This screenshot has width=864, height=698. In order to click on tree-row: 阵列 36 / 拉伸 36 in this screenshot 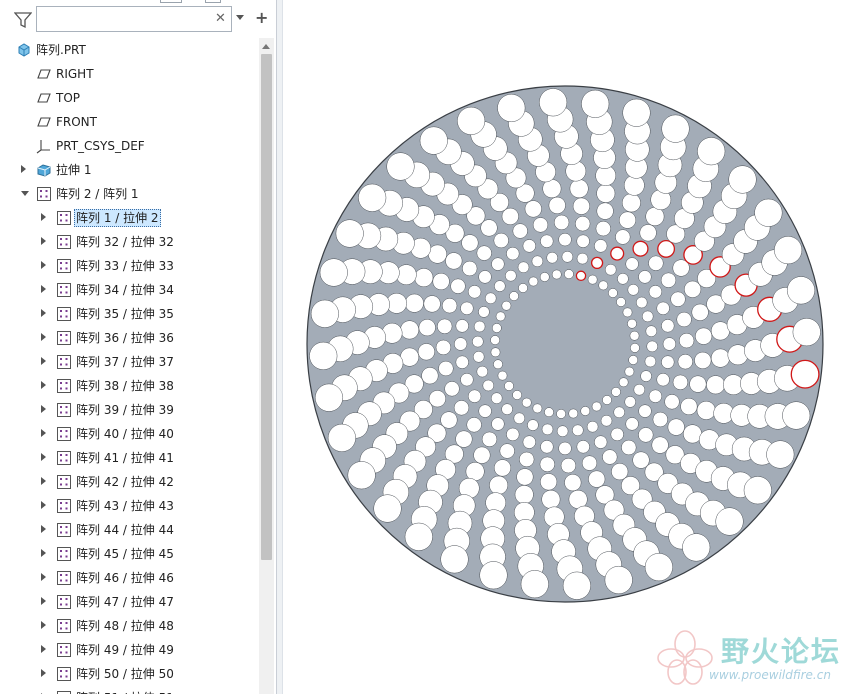, I will do `click(129, 338)`.